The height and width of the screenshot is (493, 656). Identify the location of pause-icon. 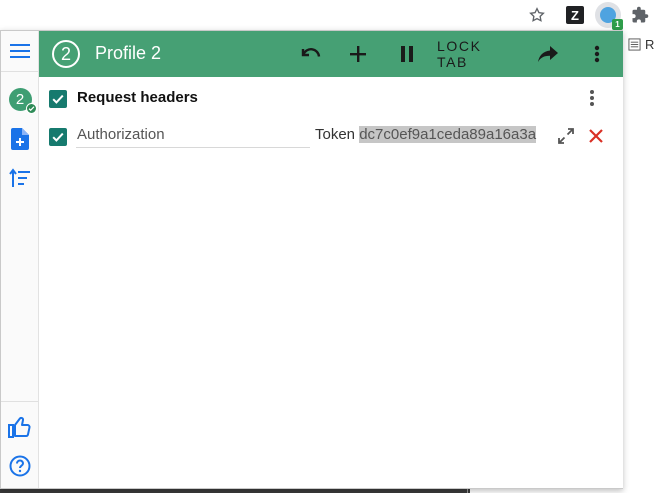
(407, 54).